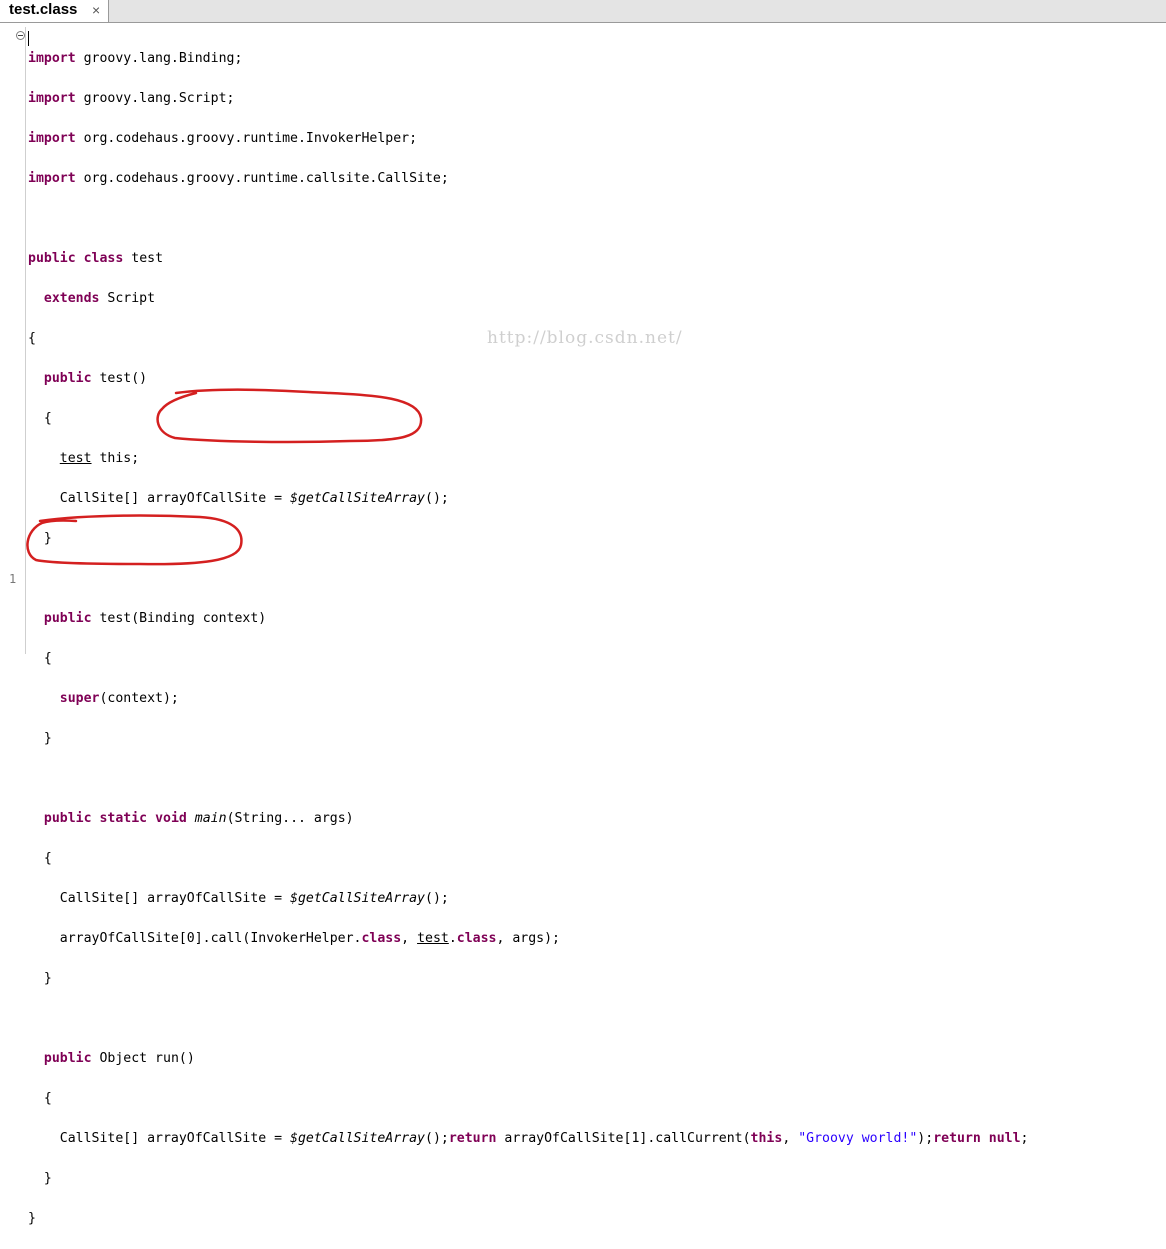 Image resolution: width=1166 pixels, height=1249 pixels. I want to click on code-token: void, so click(171, 818).